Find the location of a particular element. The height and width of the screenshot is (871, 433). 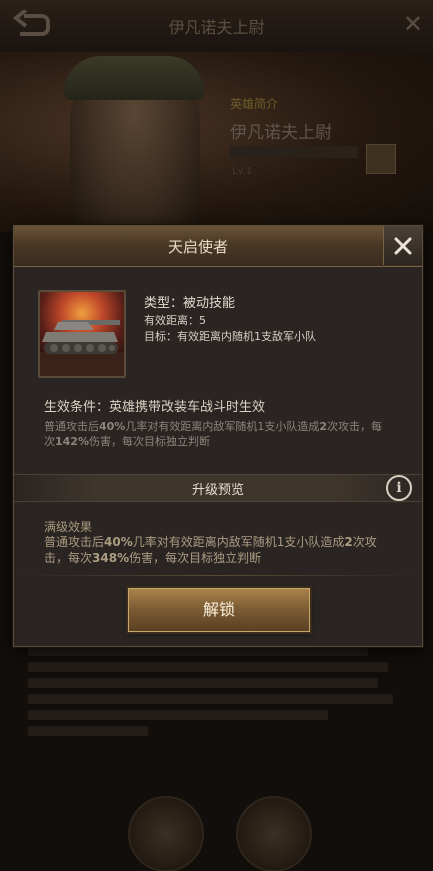

screen-close-icon: ✕ is located at coordinates (413, 24).